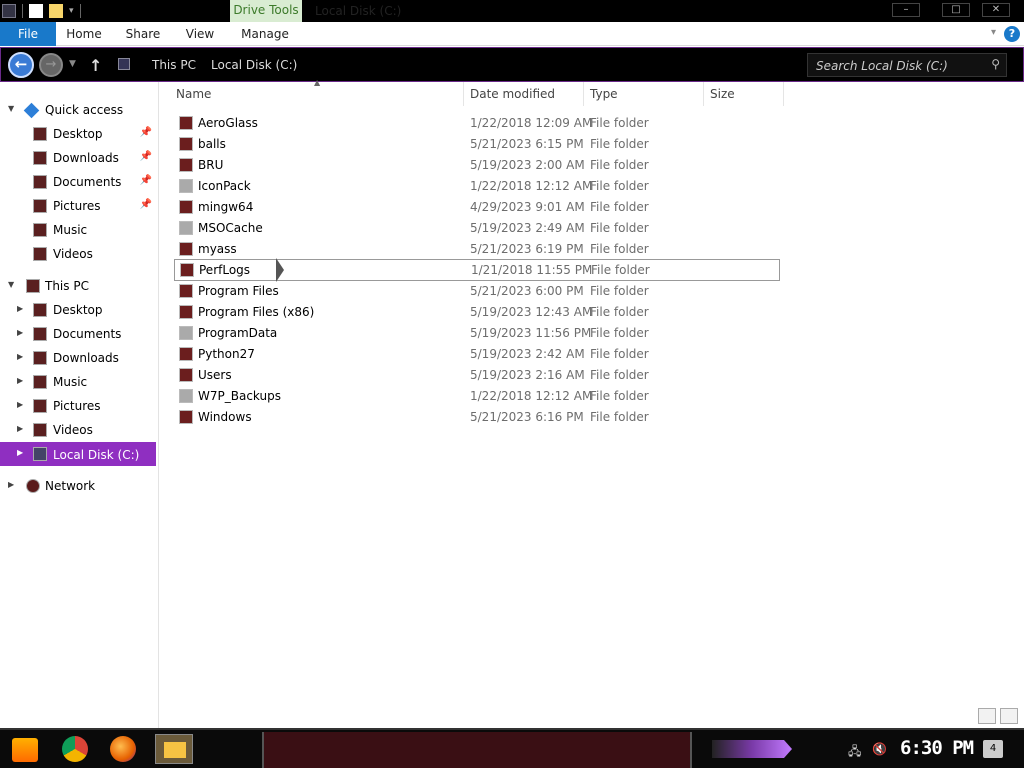  Describe the element at coordinates (854, 752) in the screenshot. I see `network-status-icon: 🖧` at that location.